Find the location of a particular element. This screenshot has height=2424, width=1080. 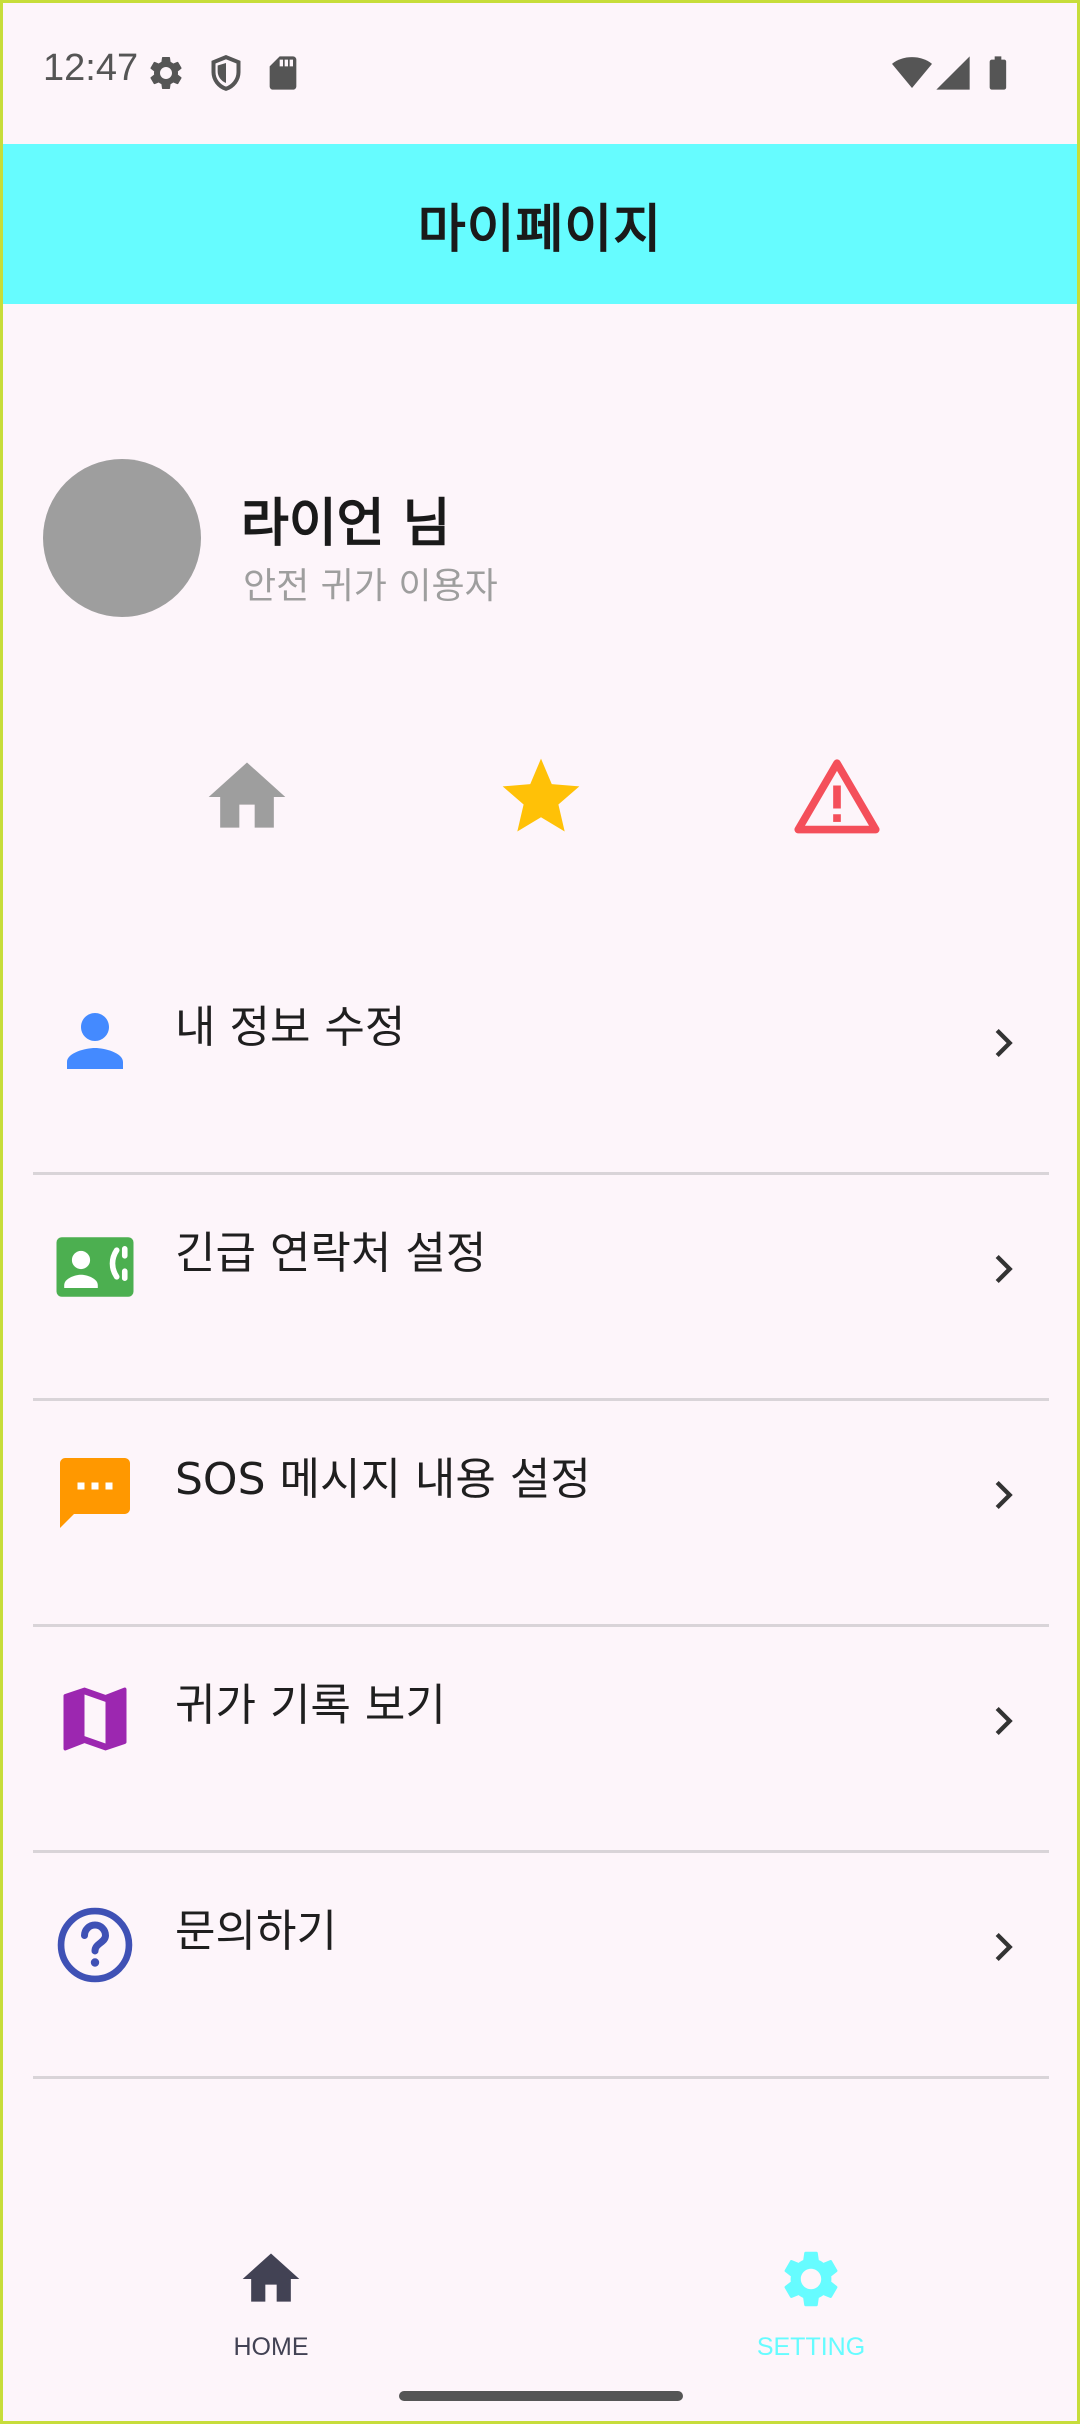

menu-item-edit-profile: 내 정보 수정 is located at coordinates (541, 1062).